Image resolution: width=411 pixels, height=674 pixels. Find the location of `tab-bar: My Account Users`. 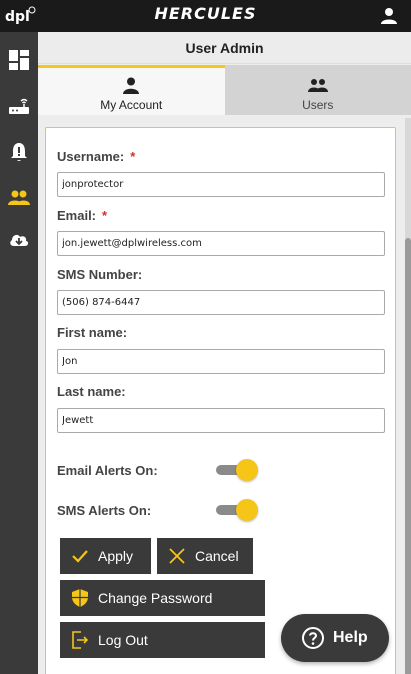

tab-bar: My Account Users is located at coordinates (224, 90).